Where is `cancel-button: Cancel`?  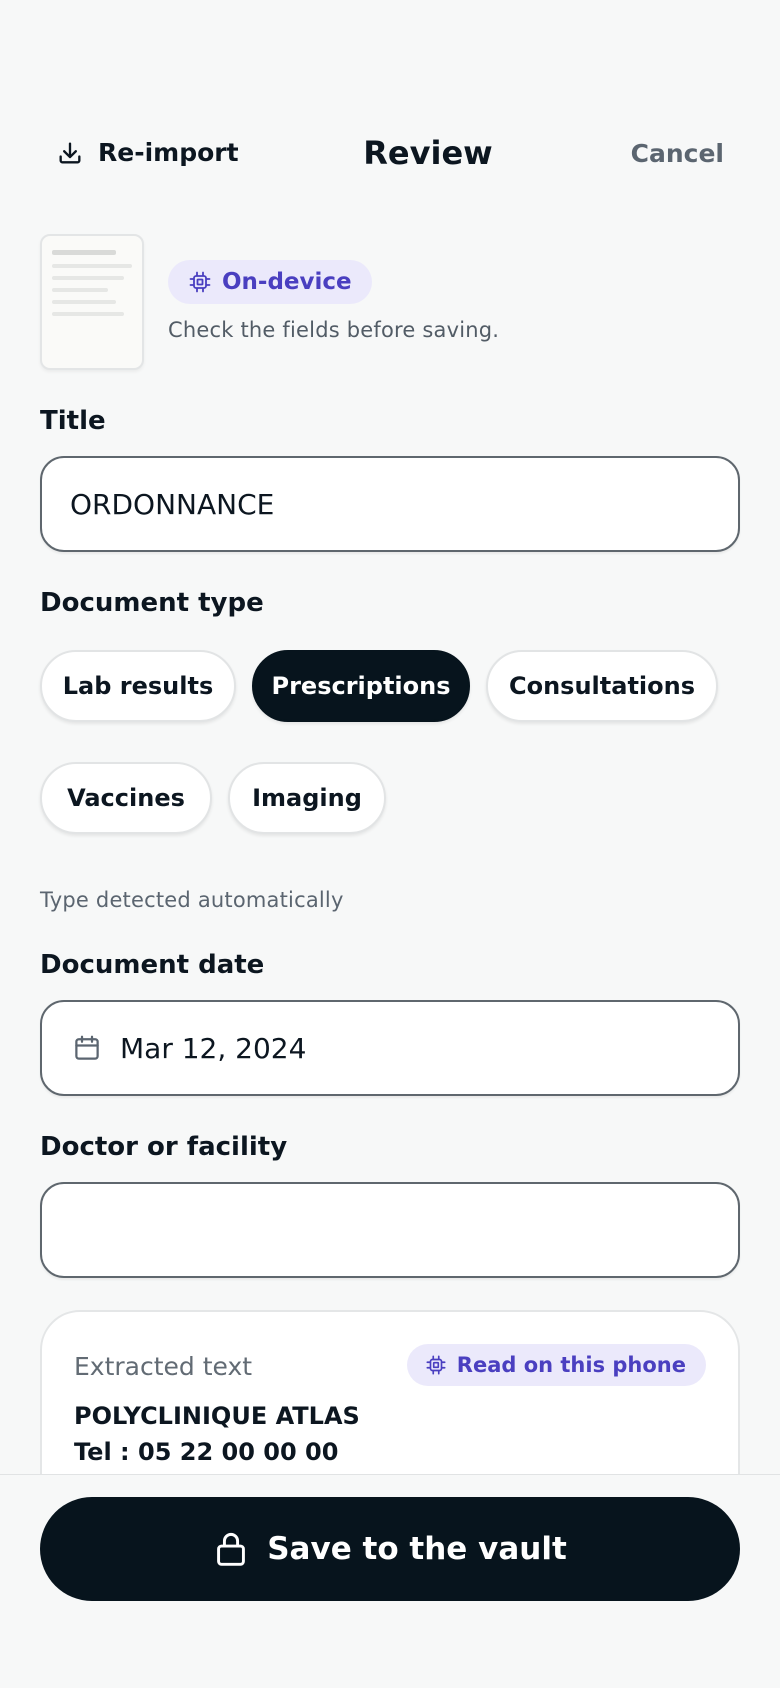 cancel-button: Cancel is located at coordinates (677, 153).